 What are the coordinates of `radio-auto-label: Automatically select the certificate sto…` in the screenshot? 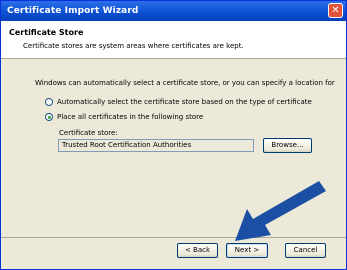 It's located at (184, 102).